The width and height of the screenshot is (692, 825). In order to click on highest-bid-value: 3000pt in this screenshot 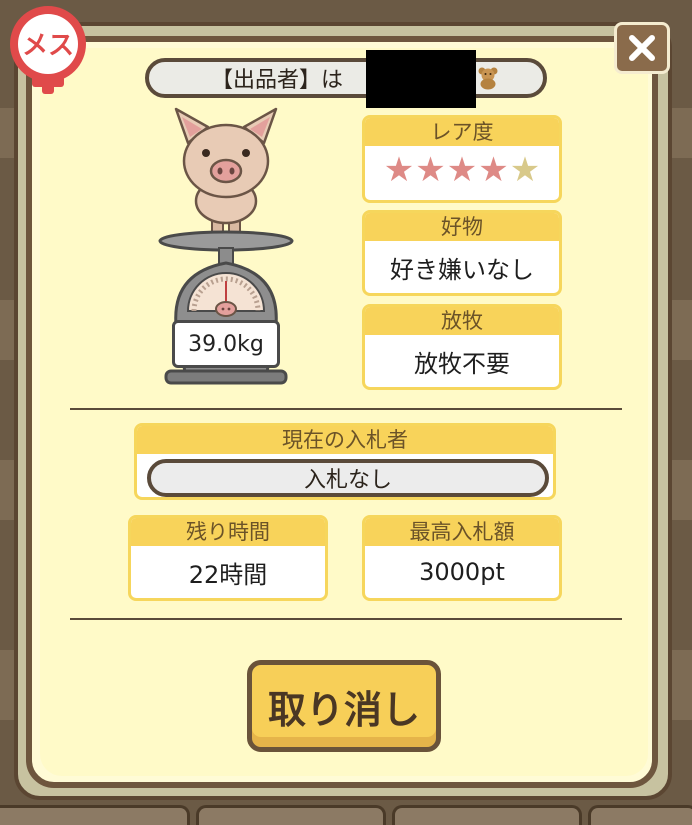, I will do `click(462, 572)`.